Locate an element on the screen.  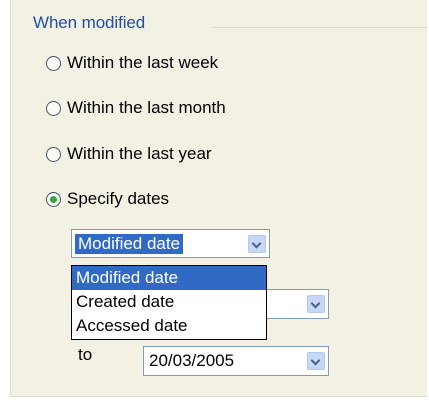
radio-label: Within the last week is located at coordinates (143, 62).